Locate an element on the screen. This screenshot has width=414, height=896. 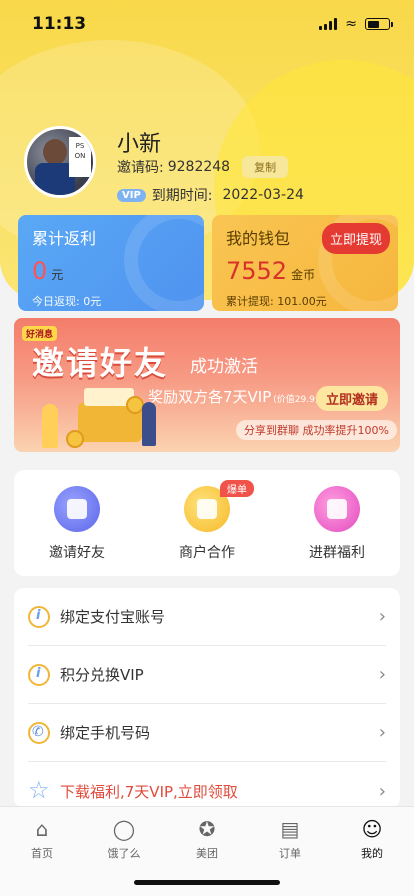
group-gift-icon is located at coordinates (337, 509).